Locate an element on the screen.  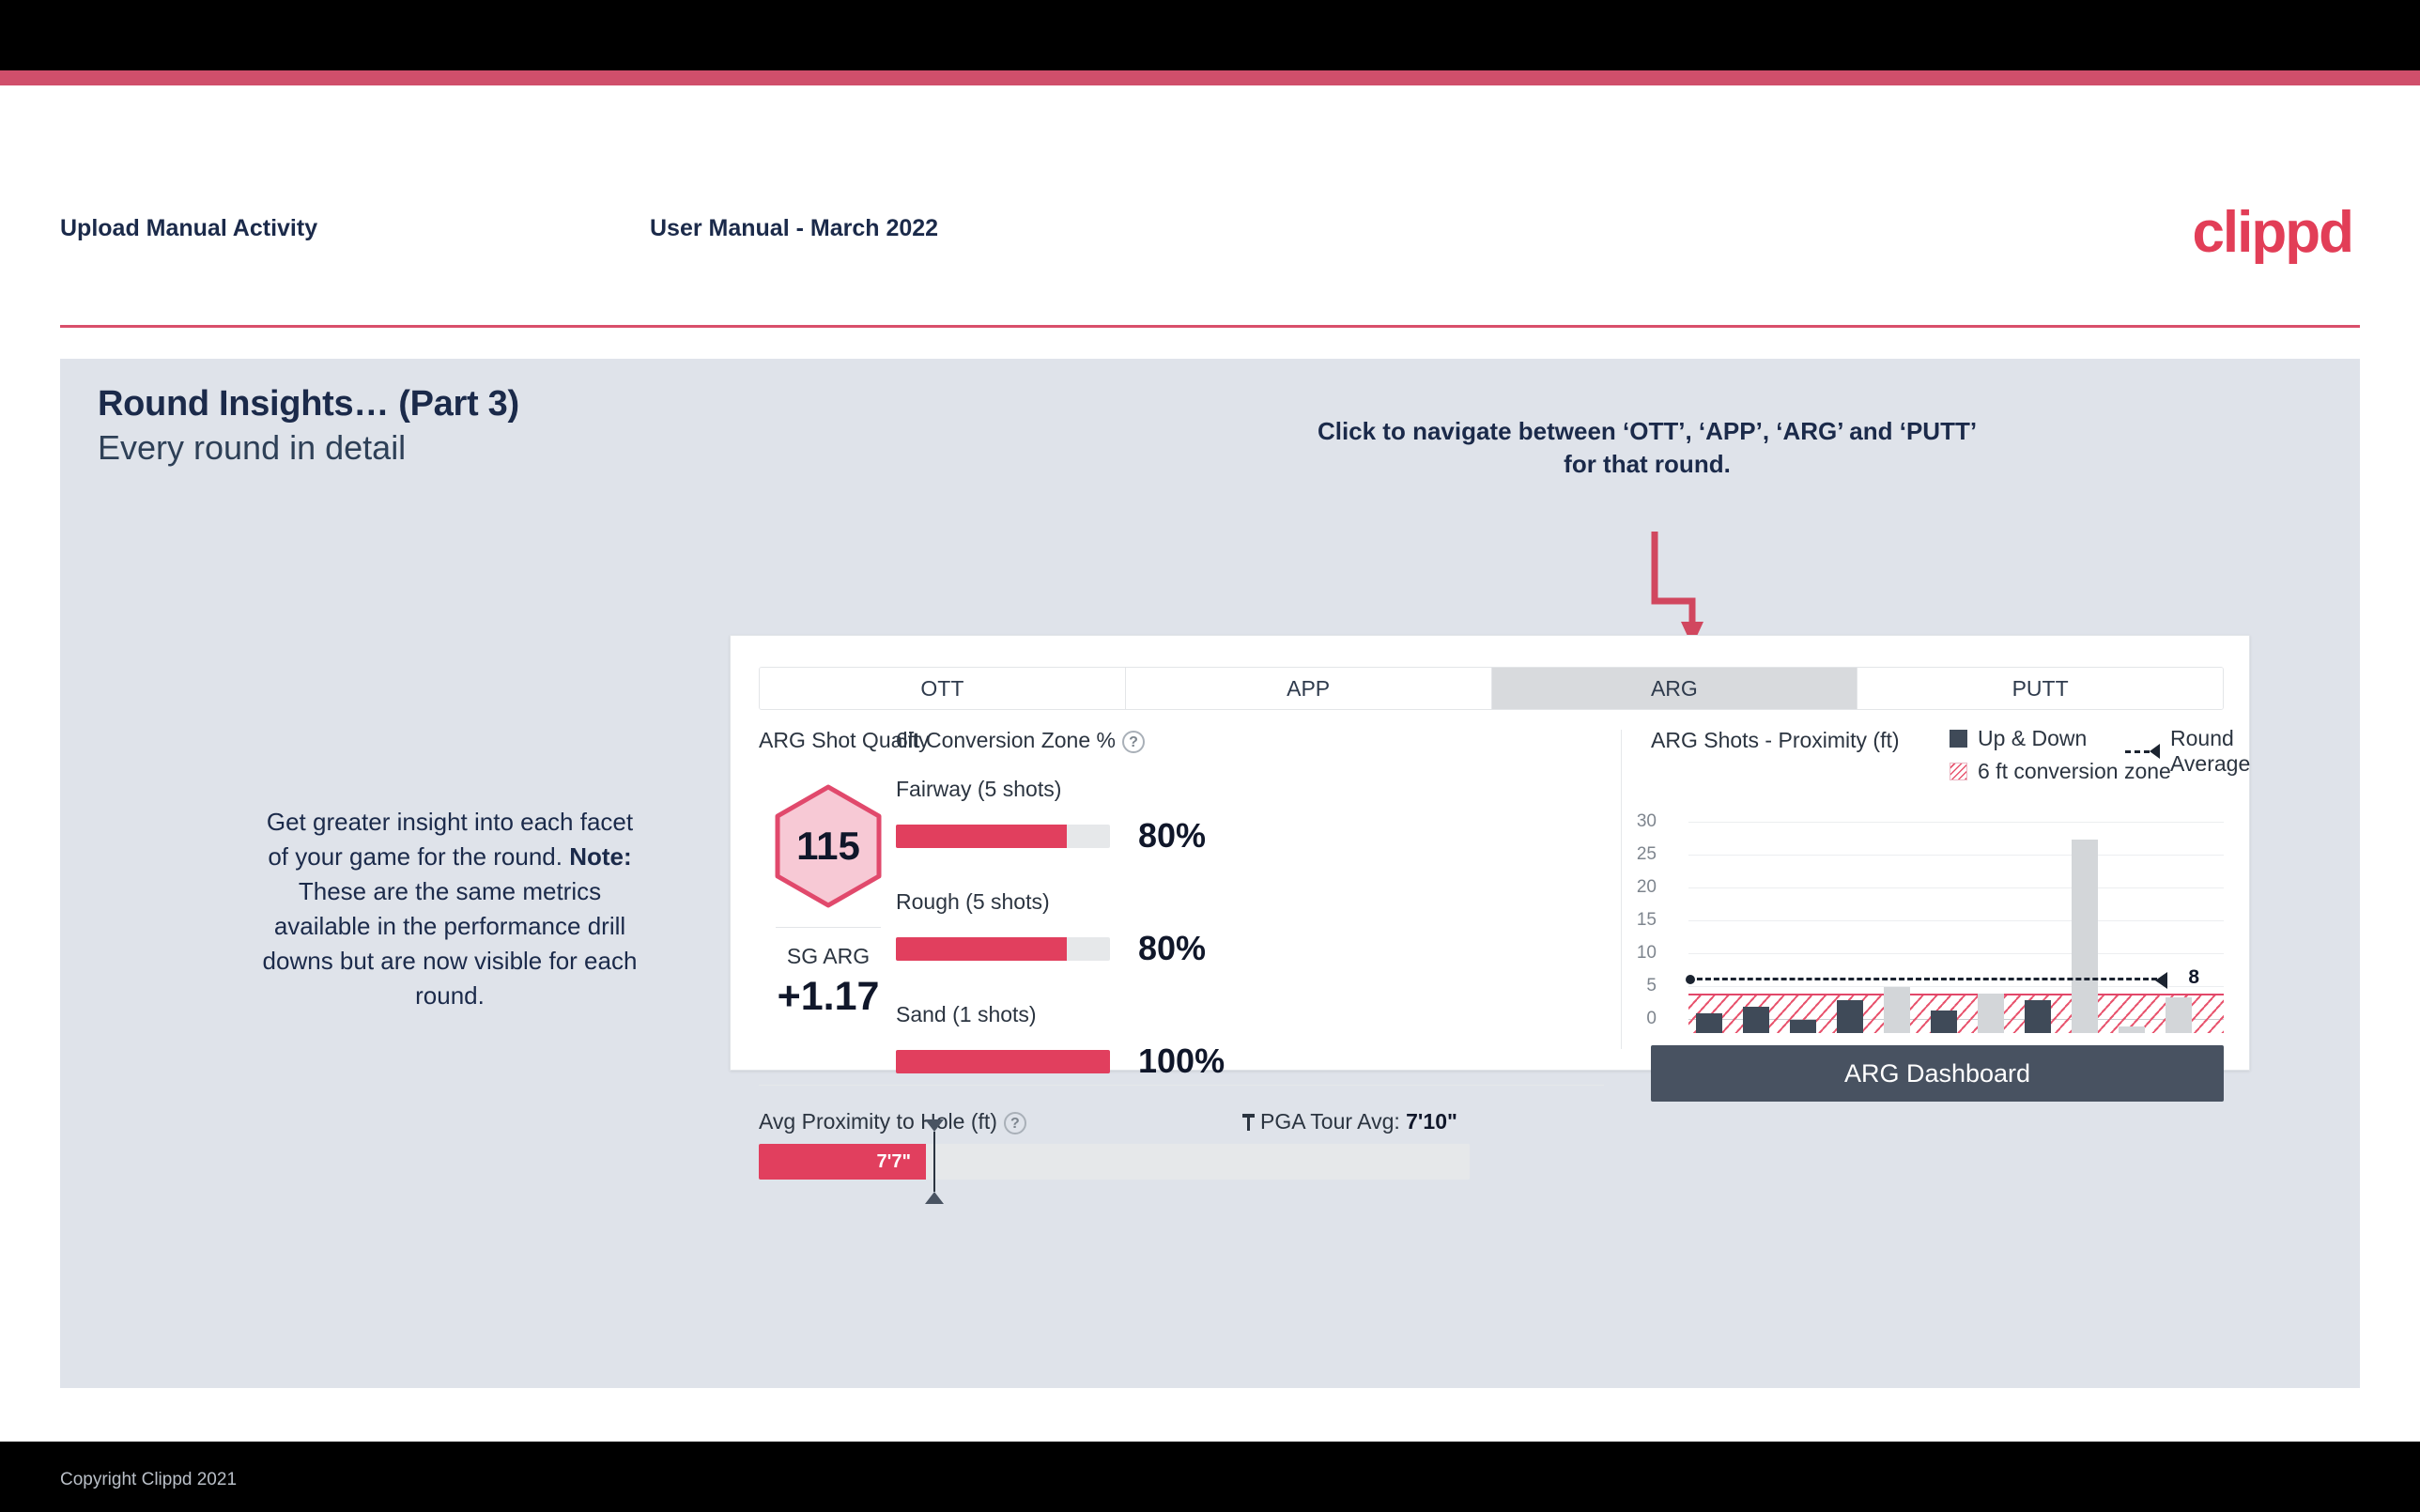
proximity-bar-chart: 30 25 20 15 10 5 0 8 is located at coordinates (1930, 922).